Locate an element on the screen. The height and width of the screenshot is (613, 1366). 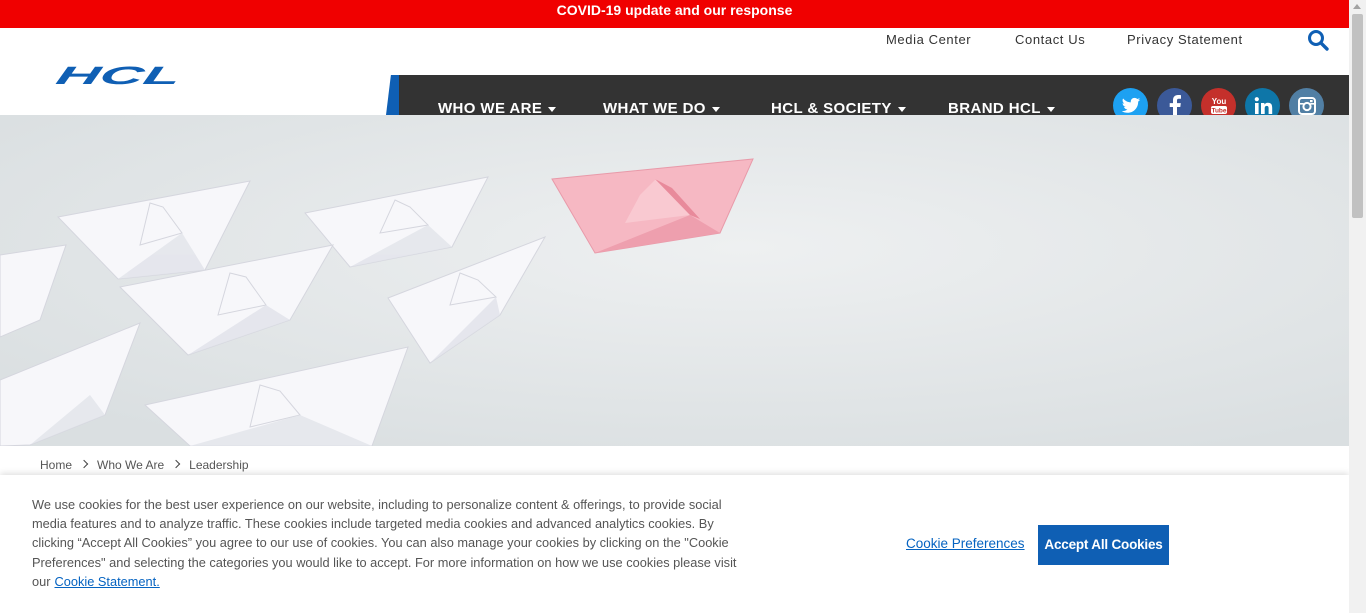
hcl-logo: HCL is located at coordinates (117, 76).